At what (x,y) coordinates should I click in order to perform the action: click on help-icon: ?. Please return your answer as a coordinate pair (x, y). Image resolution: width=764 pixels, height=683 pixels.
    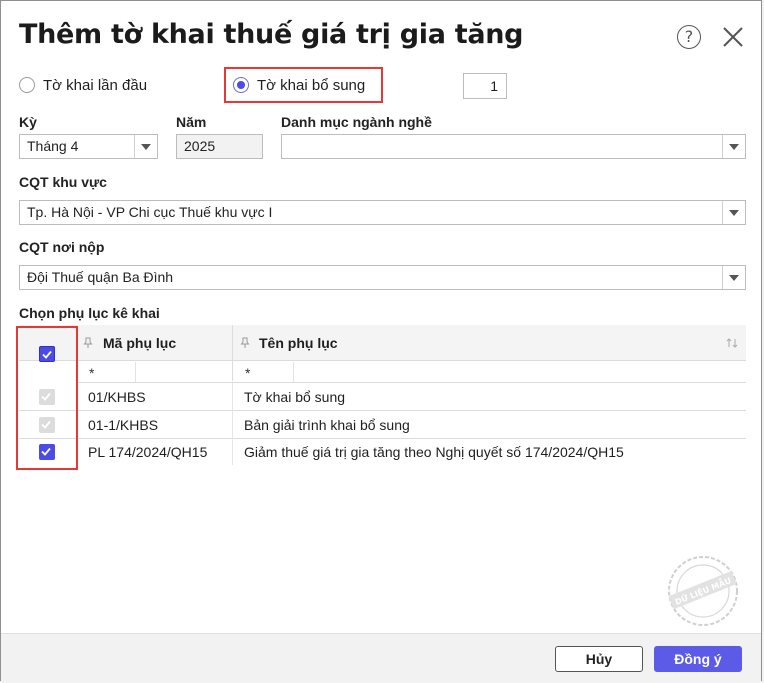
    Looking at the image, I should click on (689, 37).